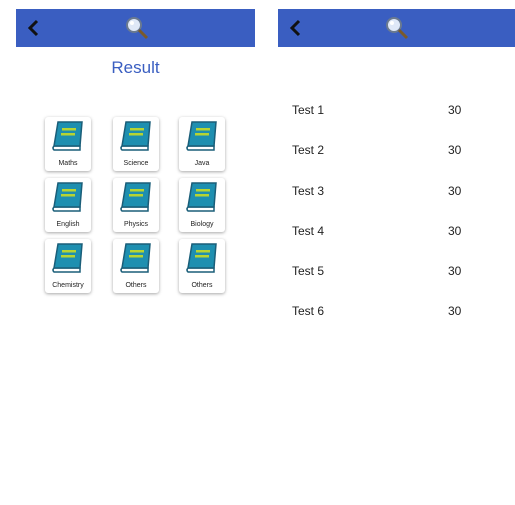  What do you see at coordinates (308, 110) in the screenshot?
I see `test-name: Test 1` at bounding box center [308, 110].